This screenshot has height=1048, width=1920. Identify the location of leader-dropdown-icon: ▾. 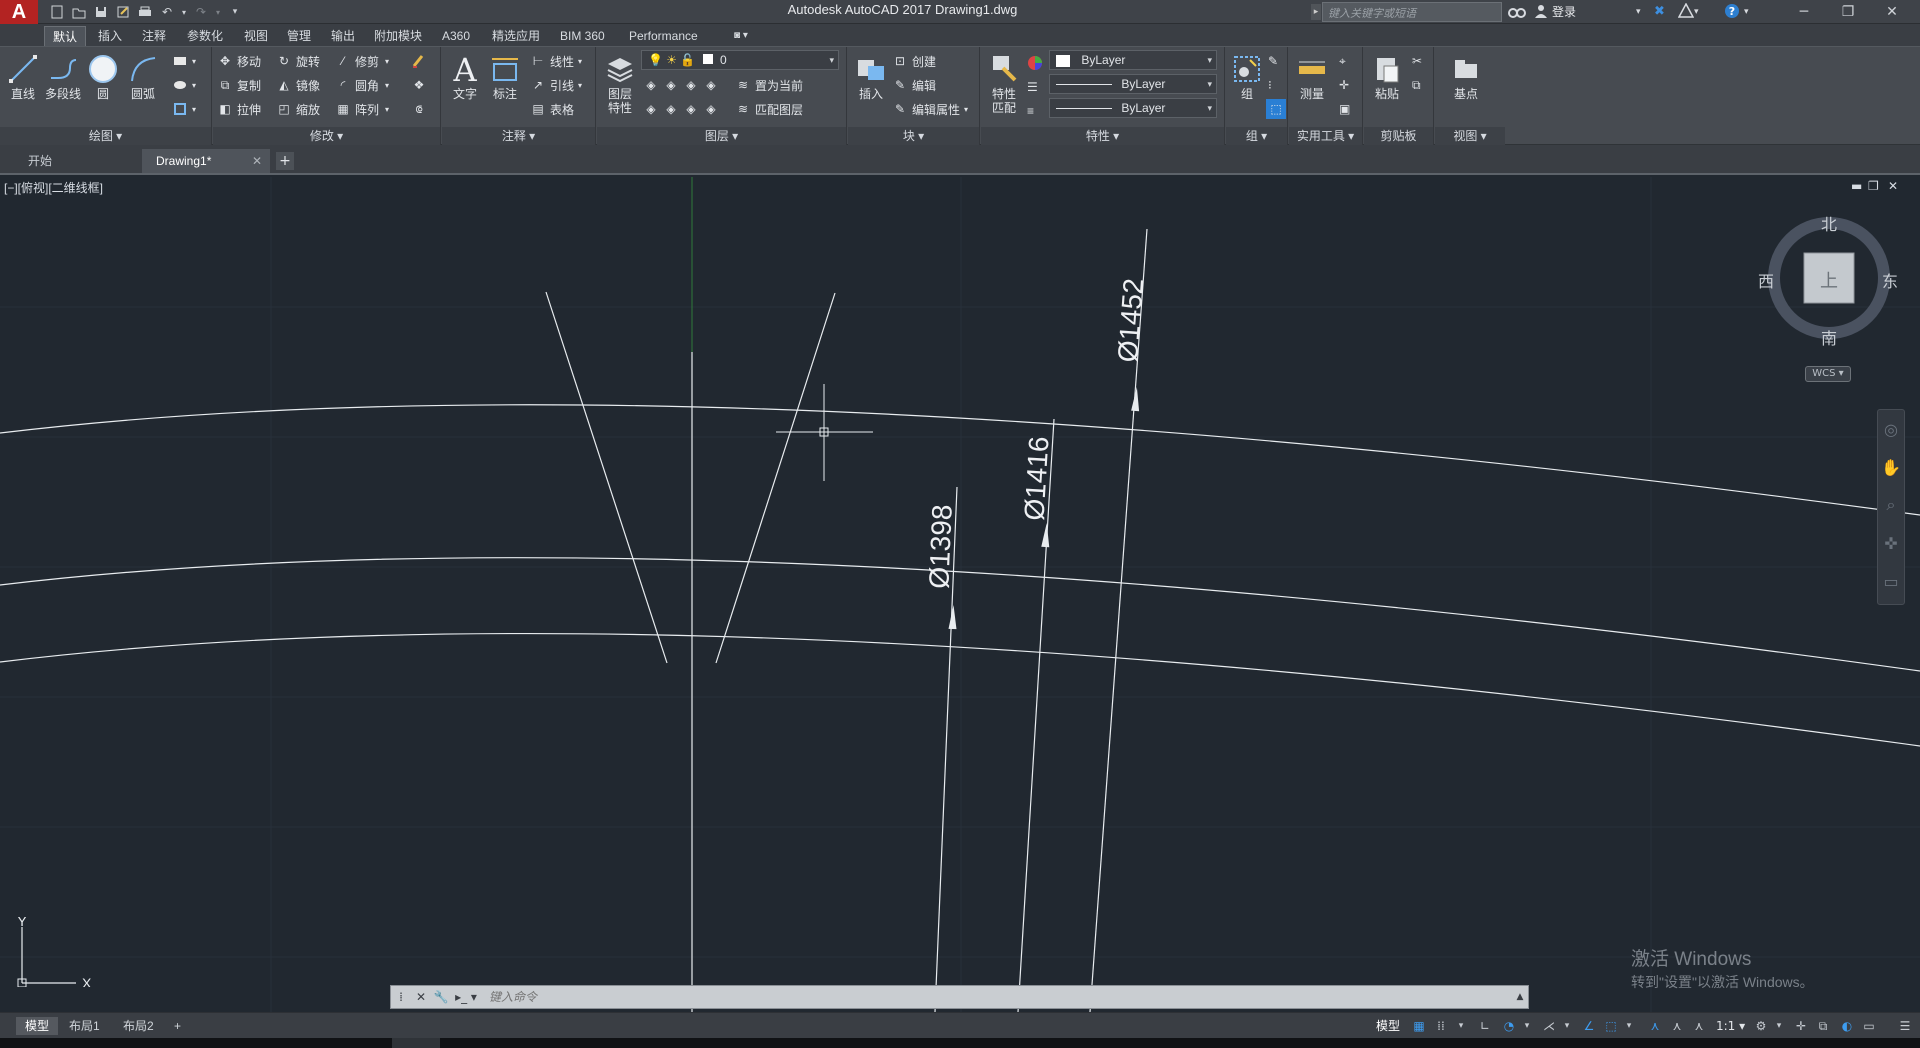
(580, 85).